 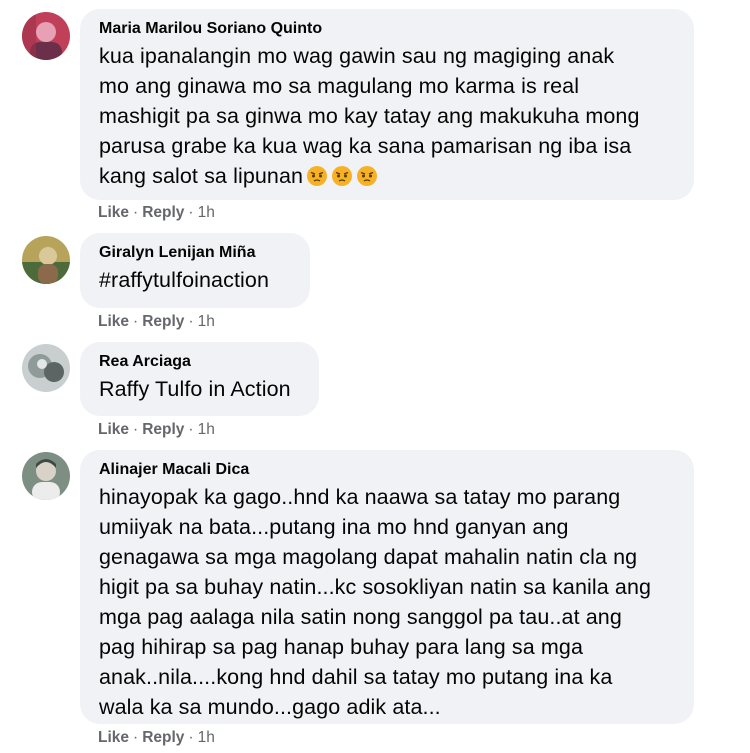 I want to click on comment-author: Rea Arciaga, so click(x=199, y=362).